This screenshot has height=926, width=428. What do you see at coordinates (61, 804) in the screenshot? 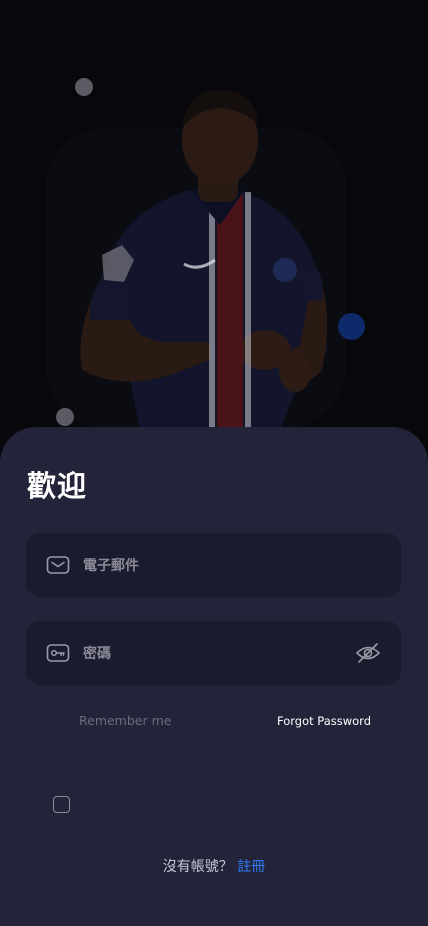
I see `remember-me-checkbox` at bounding box center [61, 804].